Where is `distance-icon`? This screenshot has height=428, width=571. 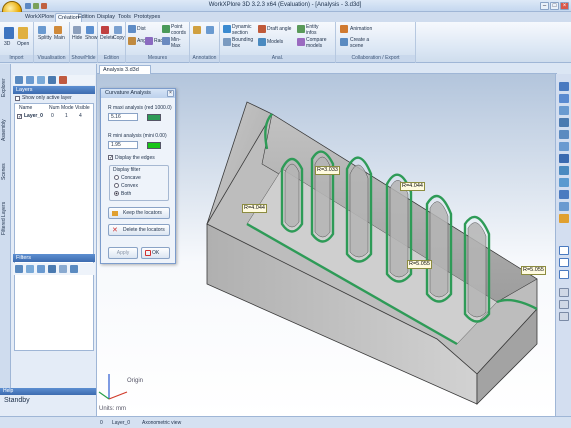
distance-icon is located at coordinates (132, 29).